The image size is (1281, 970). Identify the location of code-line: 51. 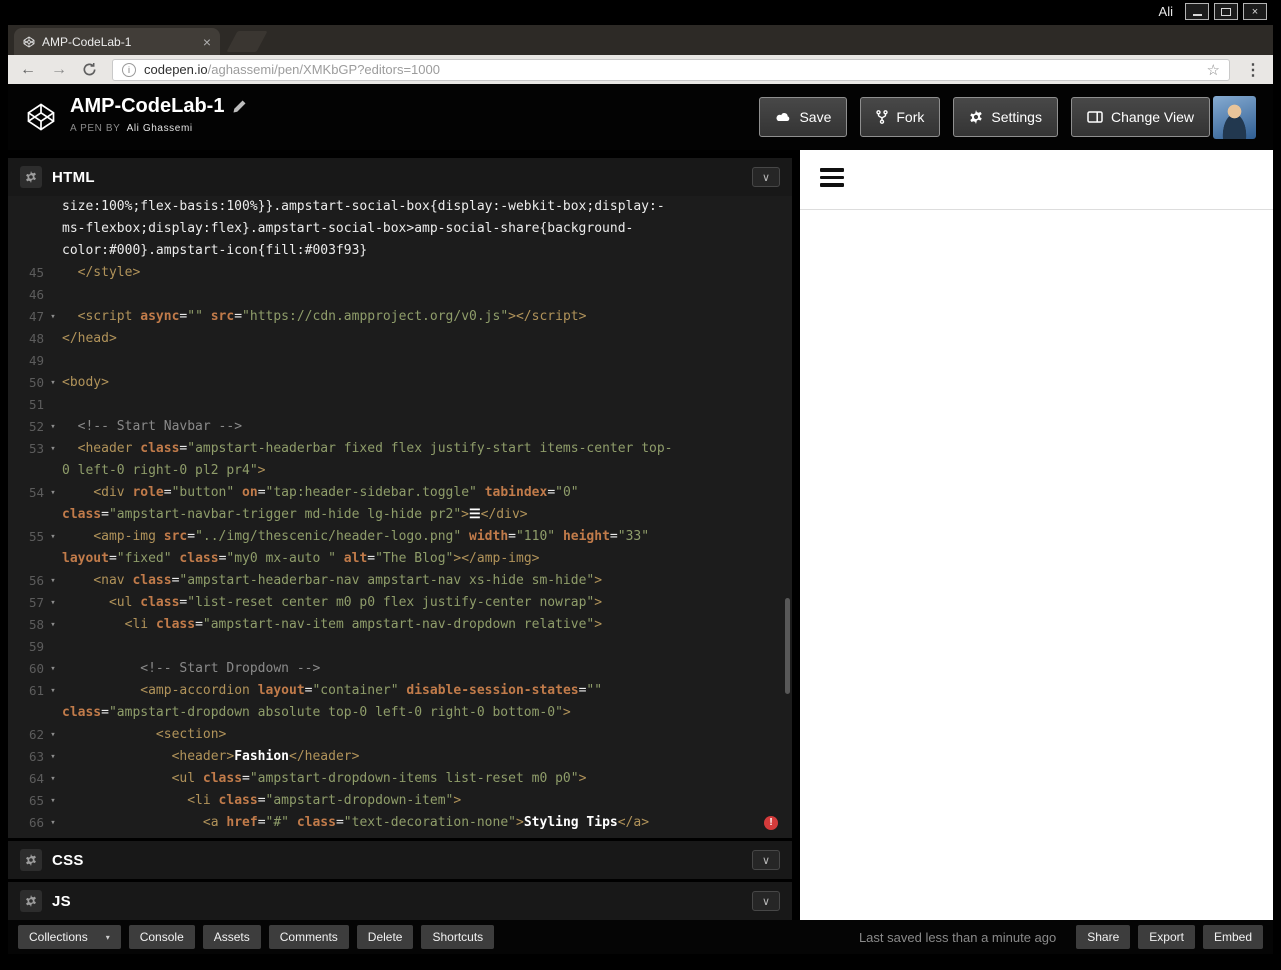
(400, 405).